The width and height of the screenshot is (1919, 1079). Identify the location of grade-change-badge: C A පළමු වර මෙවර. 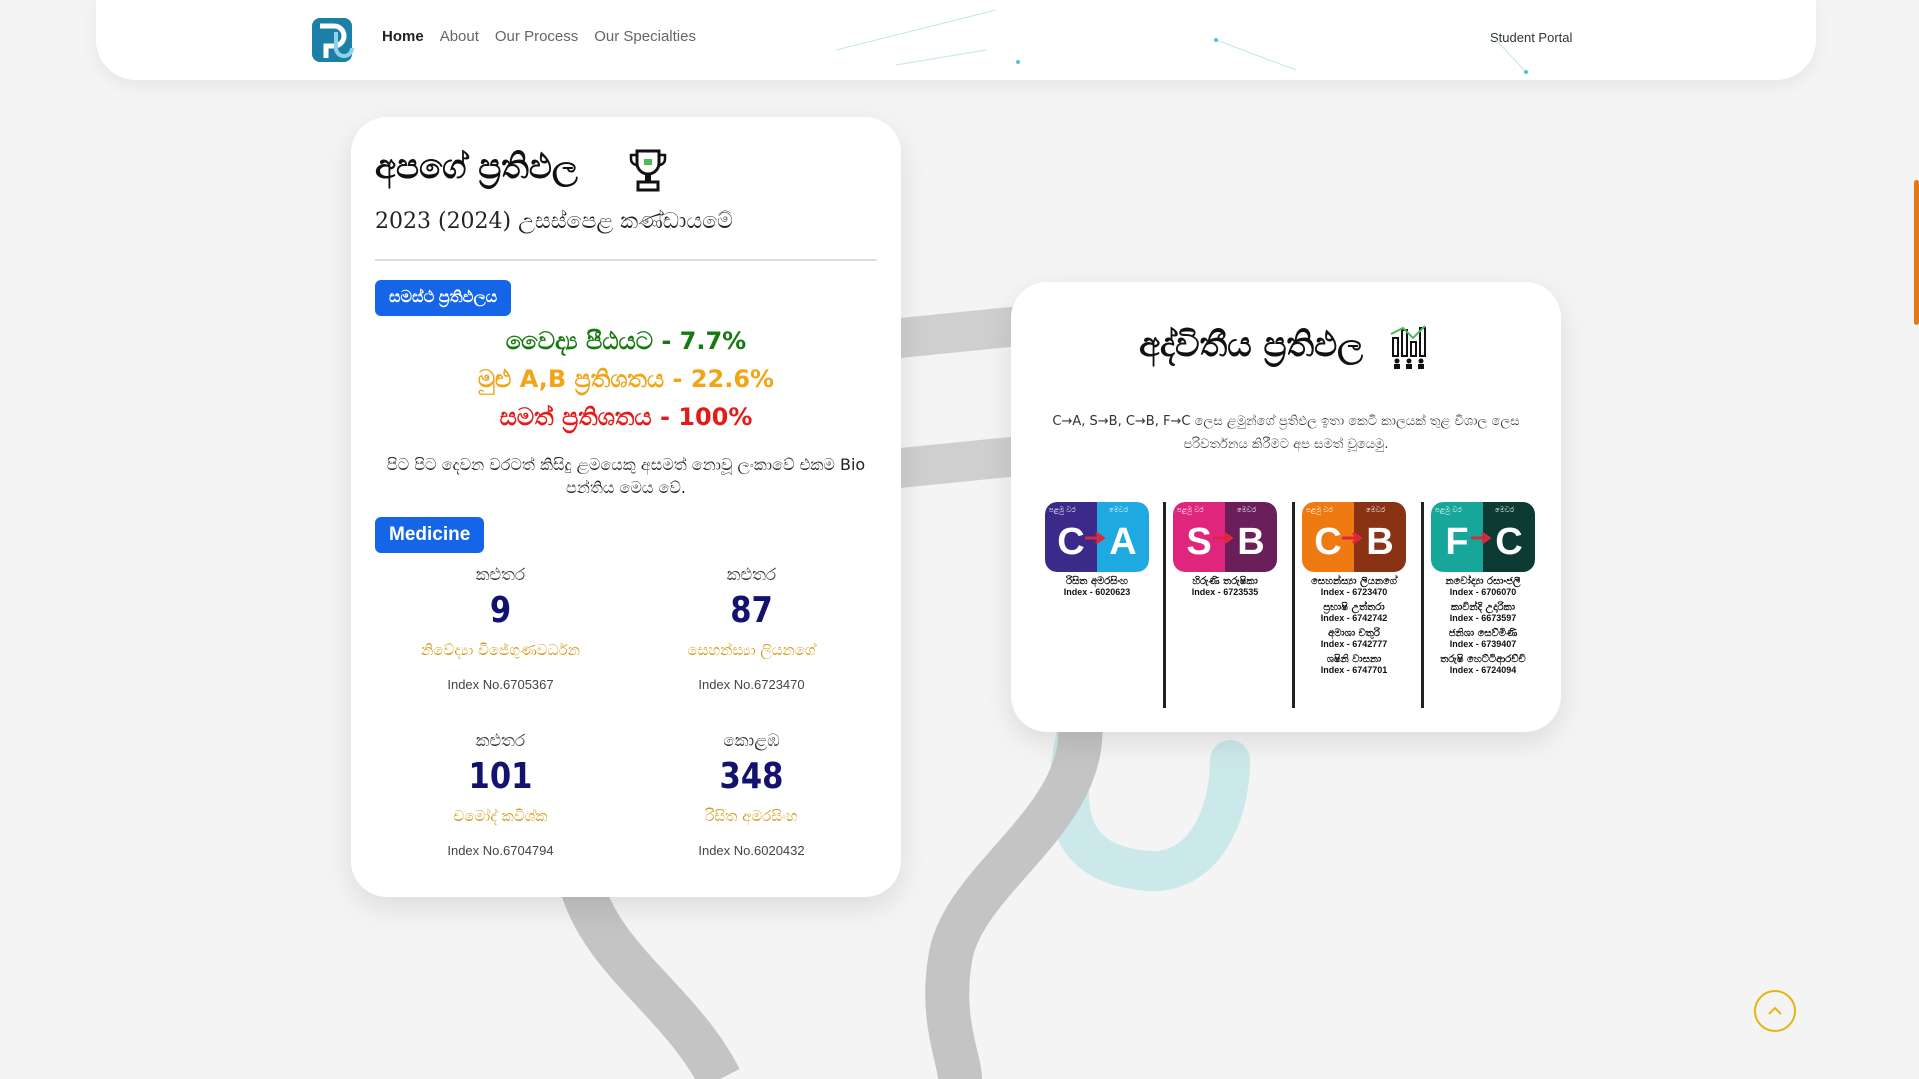
(1097, 537).